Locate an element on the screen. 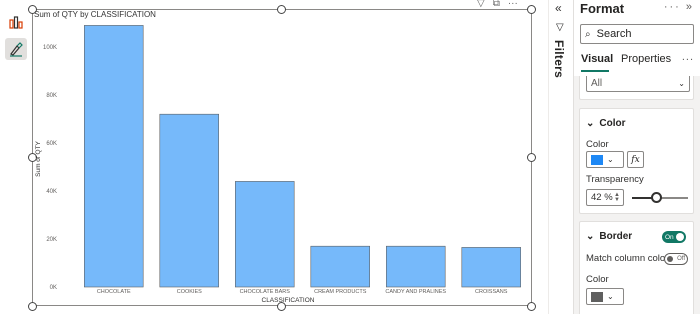 The width and height of the screenshot is (700, 314). x-axis-title: CLASSIFICATION is located at coordinates (288, 300).